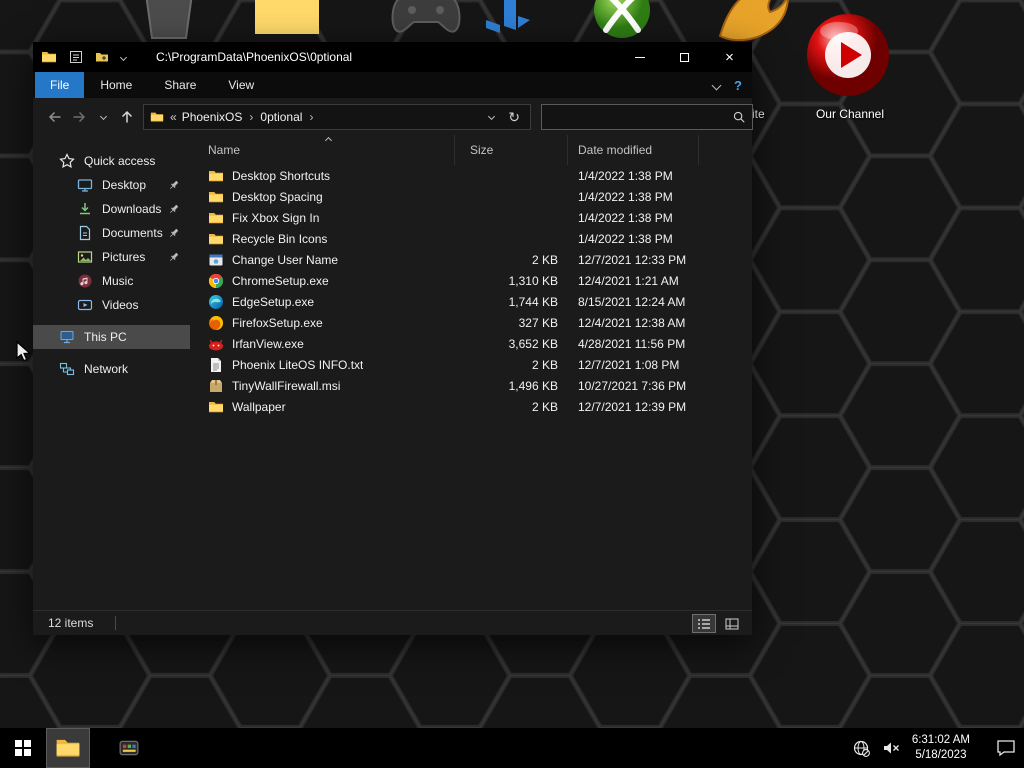 The image size is (1024, 768). Describe the element at coordinates (254, 57) in the screenshot. I see `window-title: C:\ProgramData\PhoenixOS\0ptional` at that location.